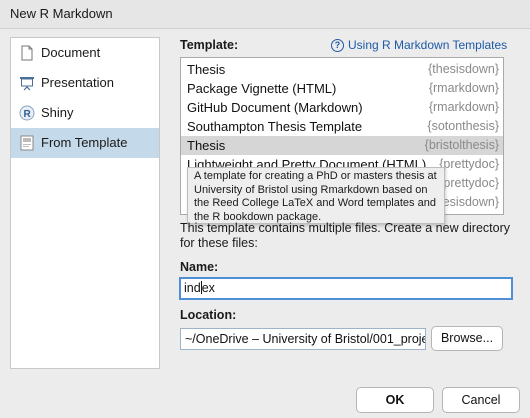  Describe the element at coordinates (61, 13) in the screenshot. I see `window-title: New R Markdown` at that location.